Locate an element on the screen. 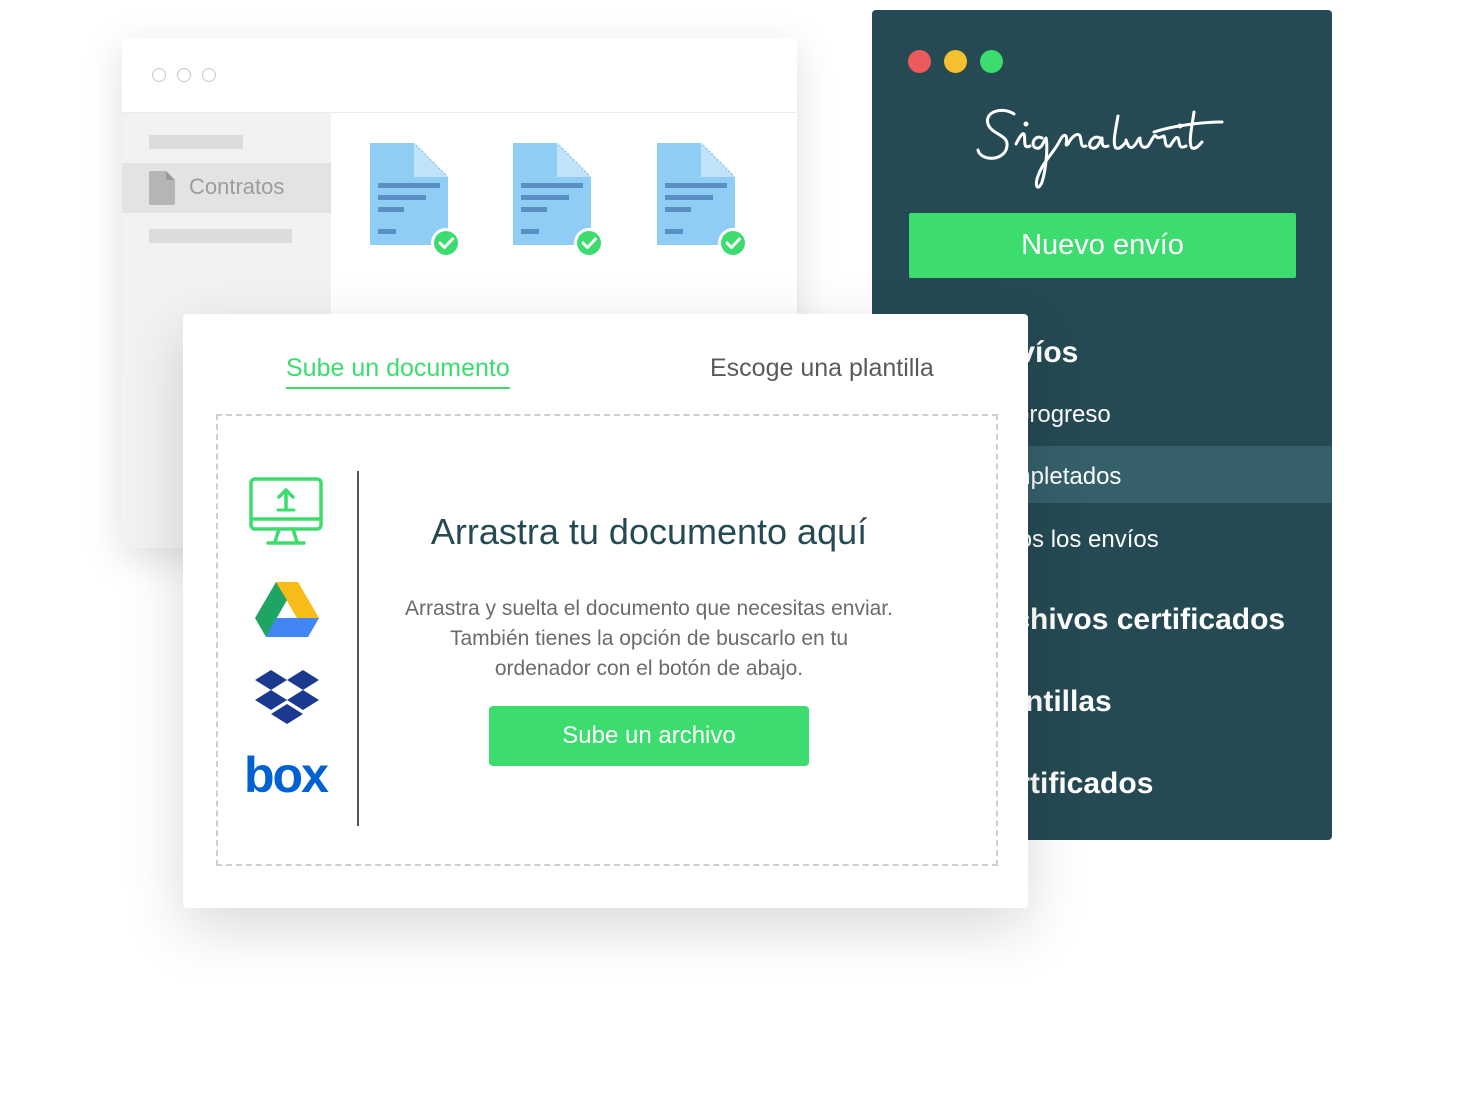 The width and height of the screenshot is (1474, 1120). signaturit-logo is located at coordinates (1100, 148).